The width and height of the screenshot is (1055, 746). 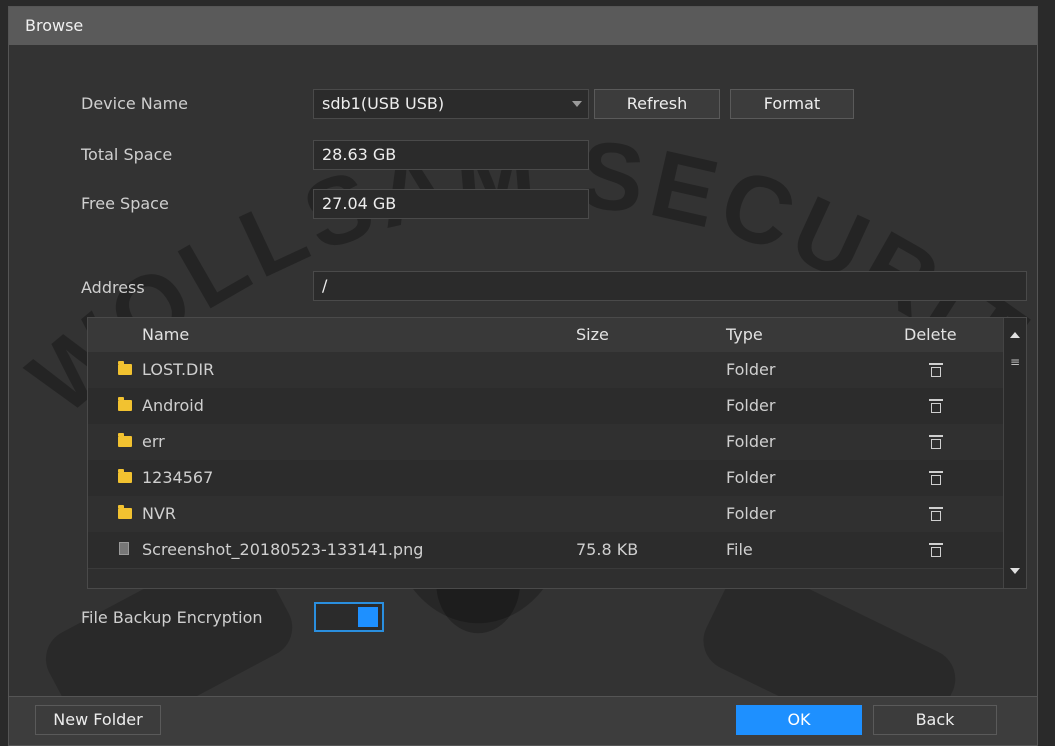 What do you see at coordinates (546, 478) in the screenshot?
I see `table-row: 1234567 Folder` at bounding box center [546, 478].